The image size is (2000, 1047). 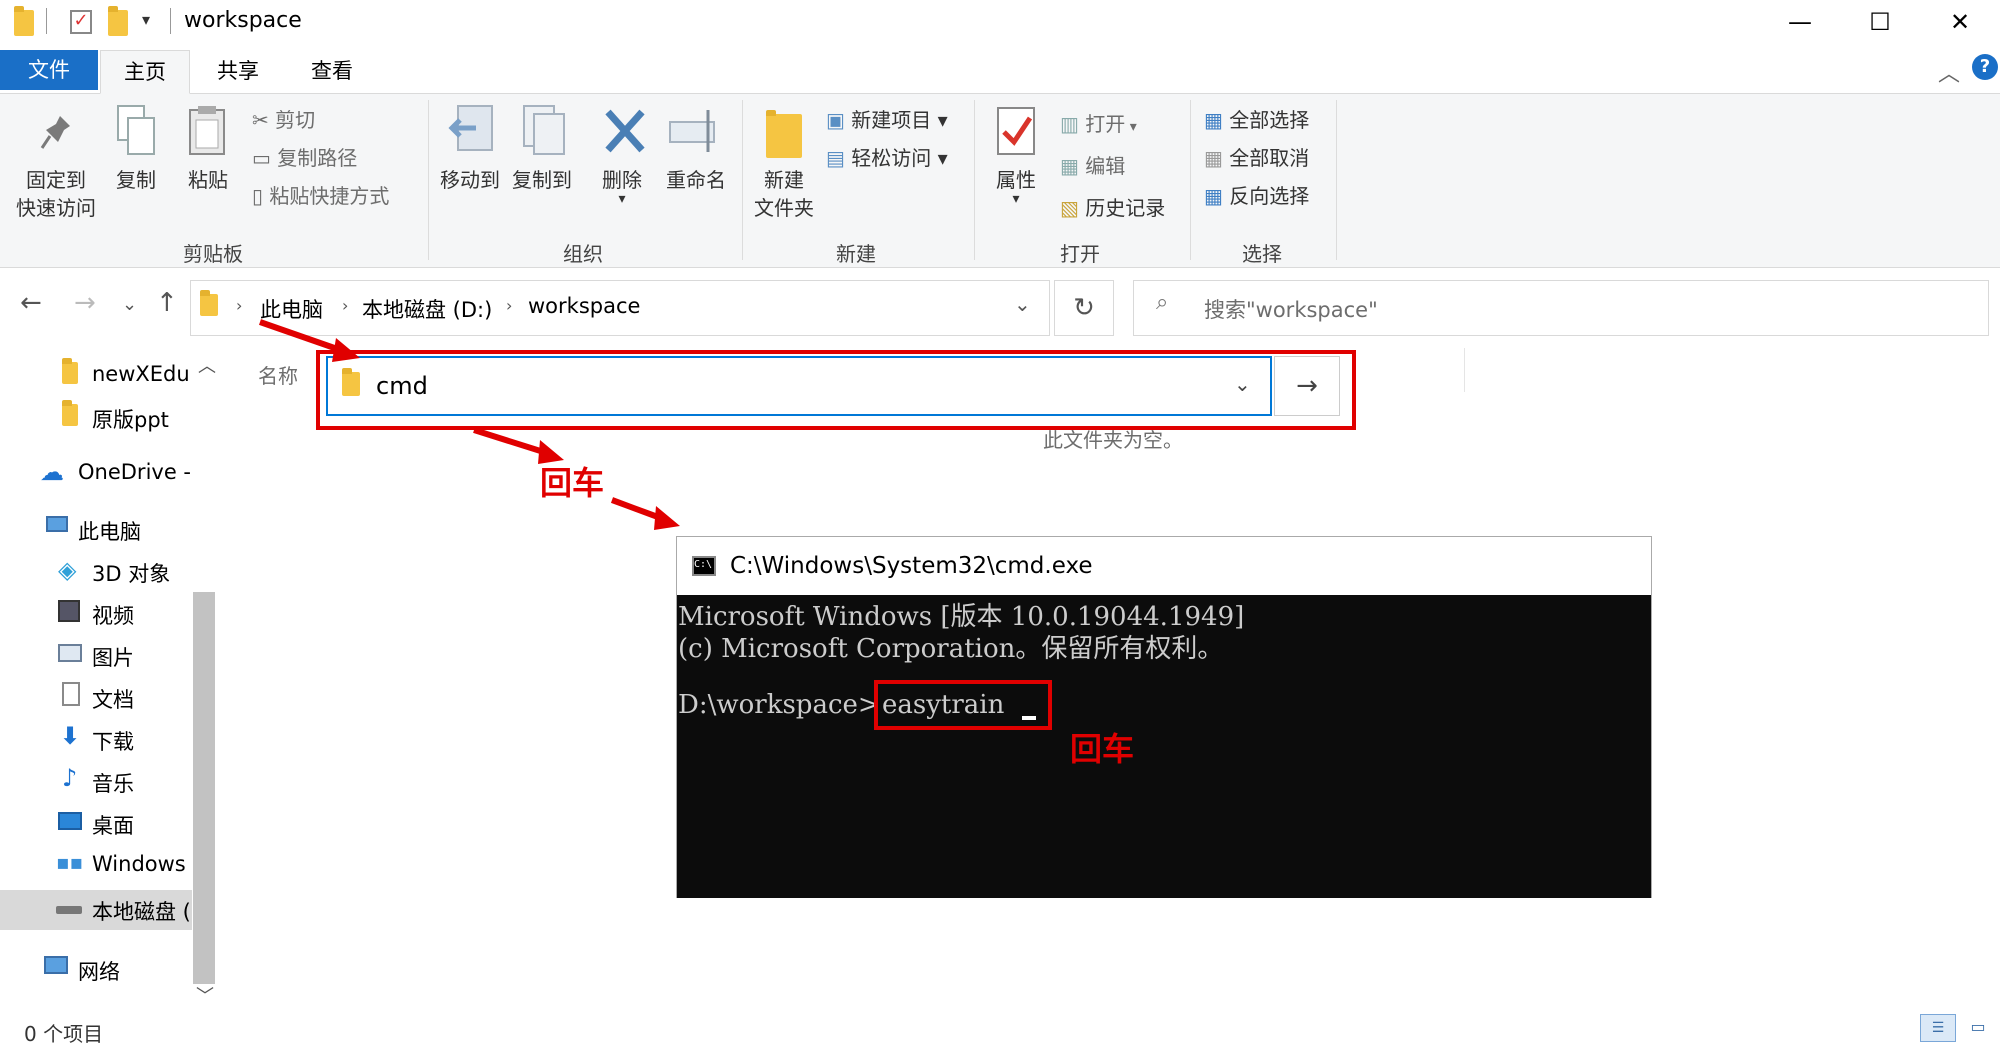 I want to click on nav-item-downloads: ⬇ 下载, so click(x=100, y=740).